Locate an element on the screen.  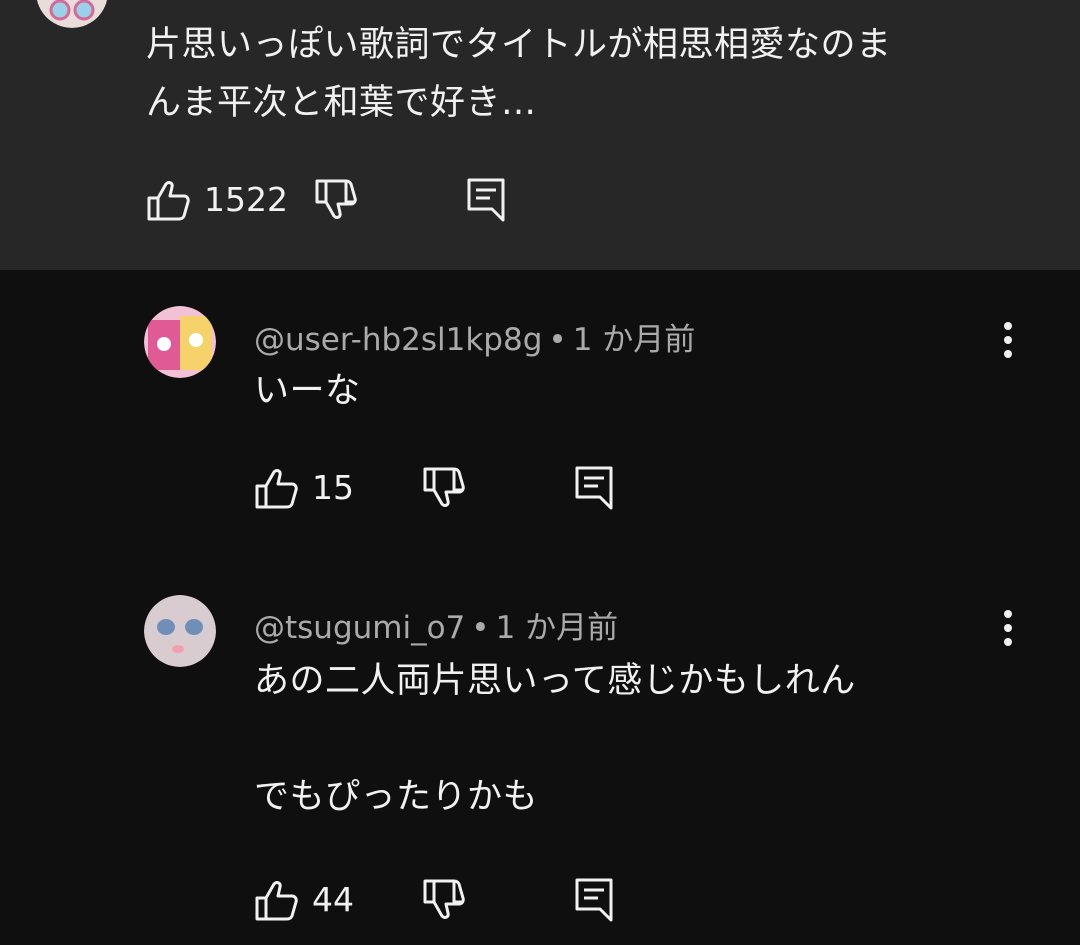
reply-action-bar: 15 is located at coordinates (454, 488).